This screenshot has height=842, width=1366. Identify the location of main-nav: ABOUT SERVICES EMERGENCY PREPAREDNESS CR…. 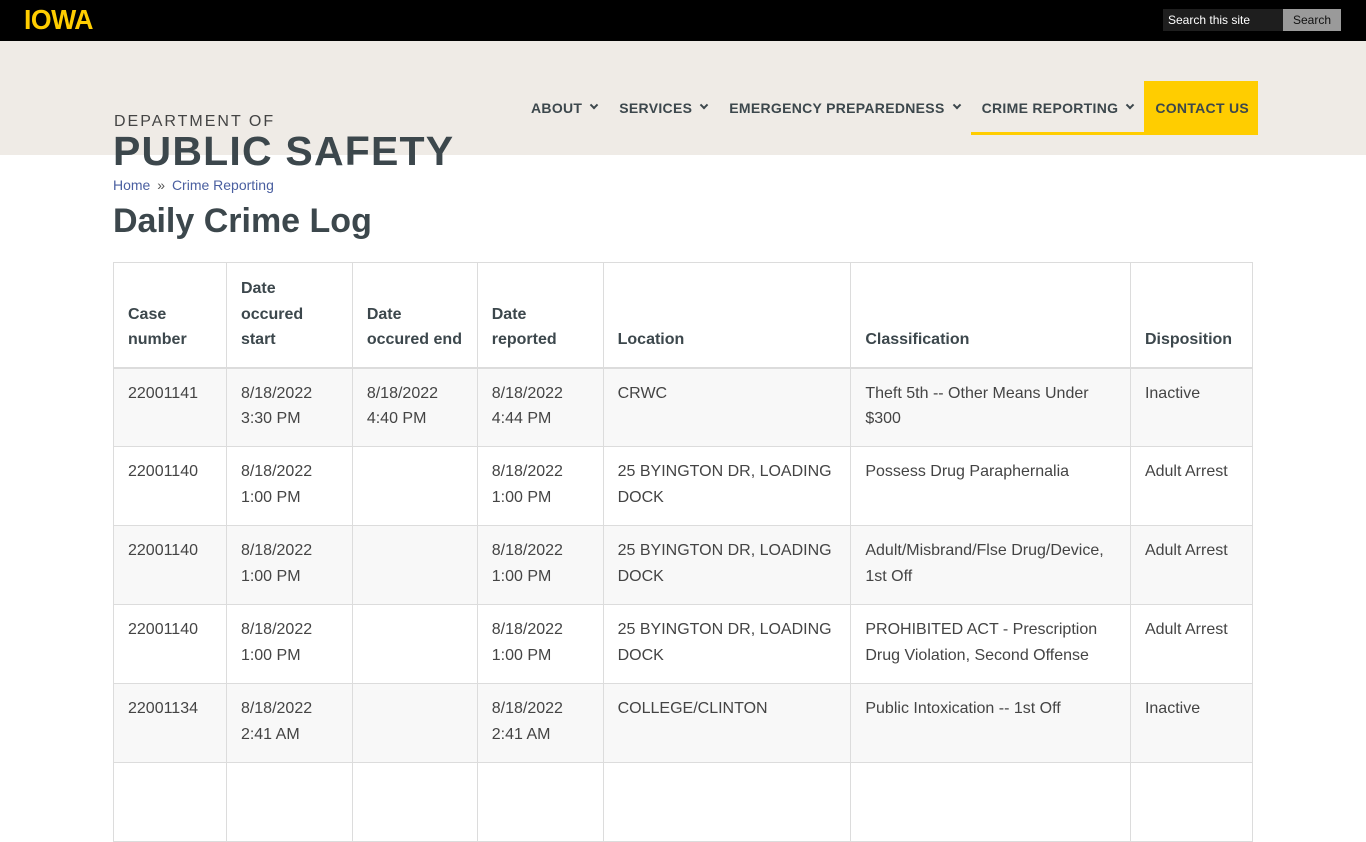
(889, 108).